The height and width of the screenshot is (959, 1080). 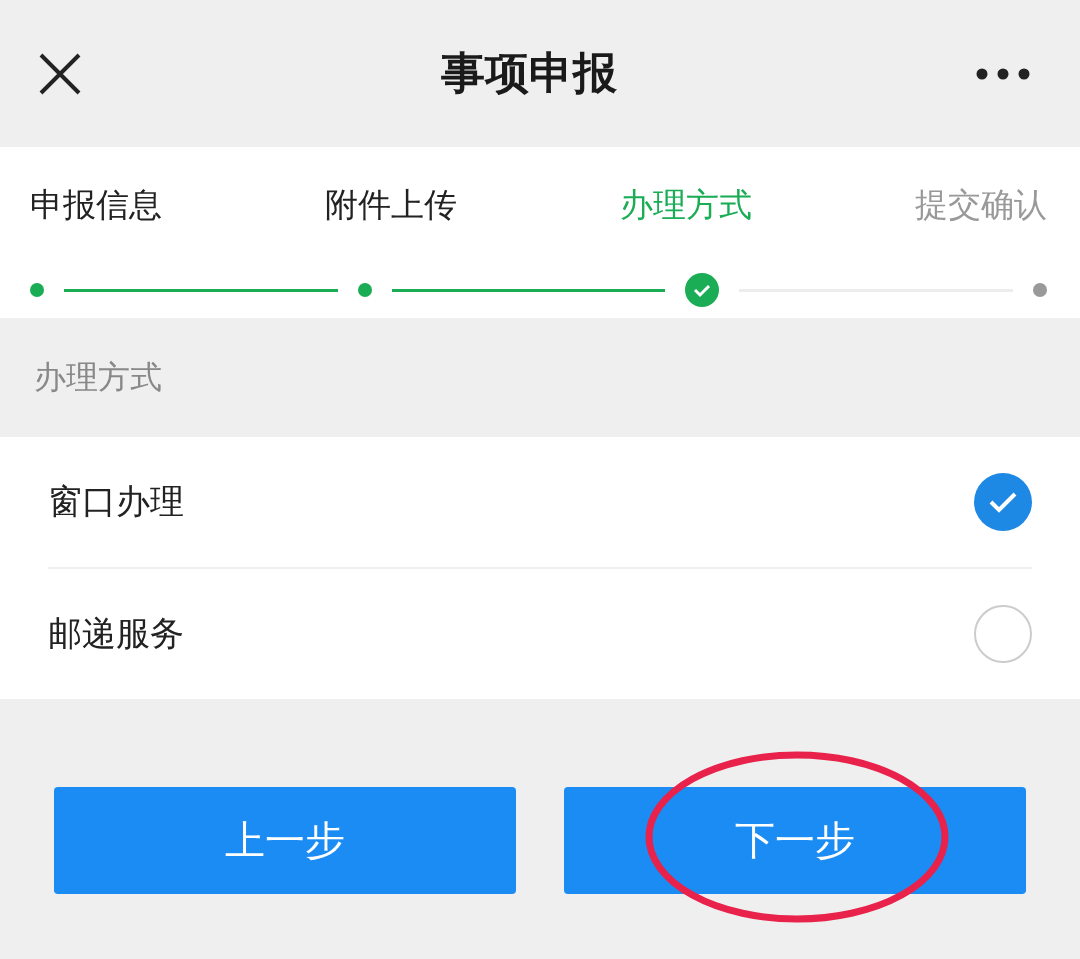 I want to click on close-icon, so click(x=60, y=73).